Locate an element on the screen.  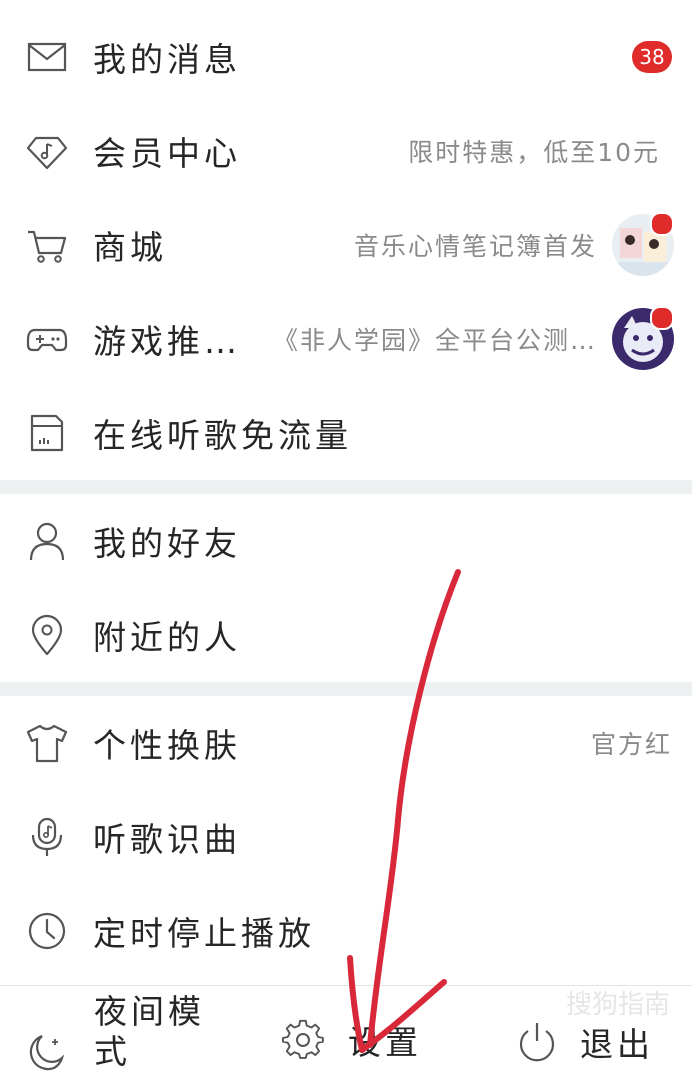
menu-item-free-flow: 在线听歌免流量 is located at coordinates (346, 433).